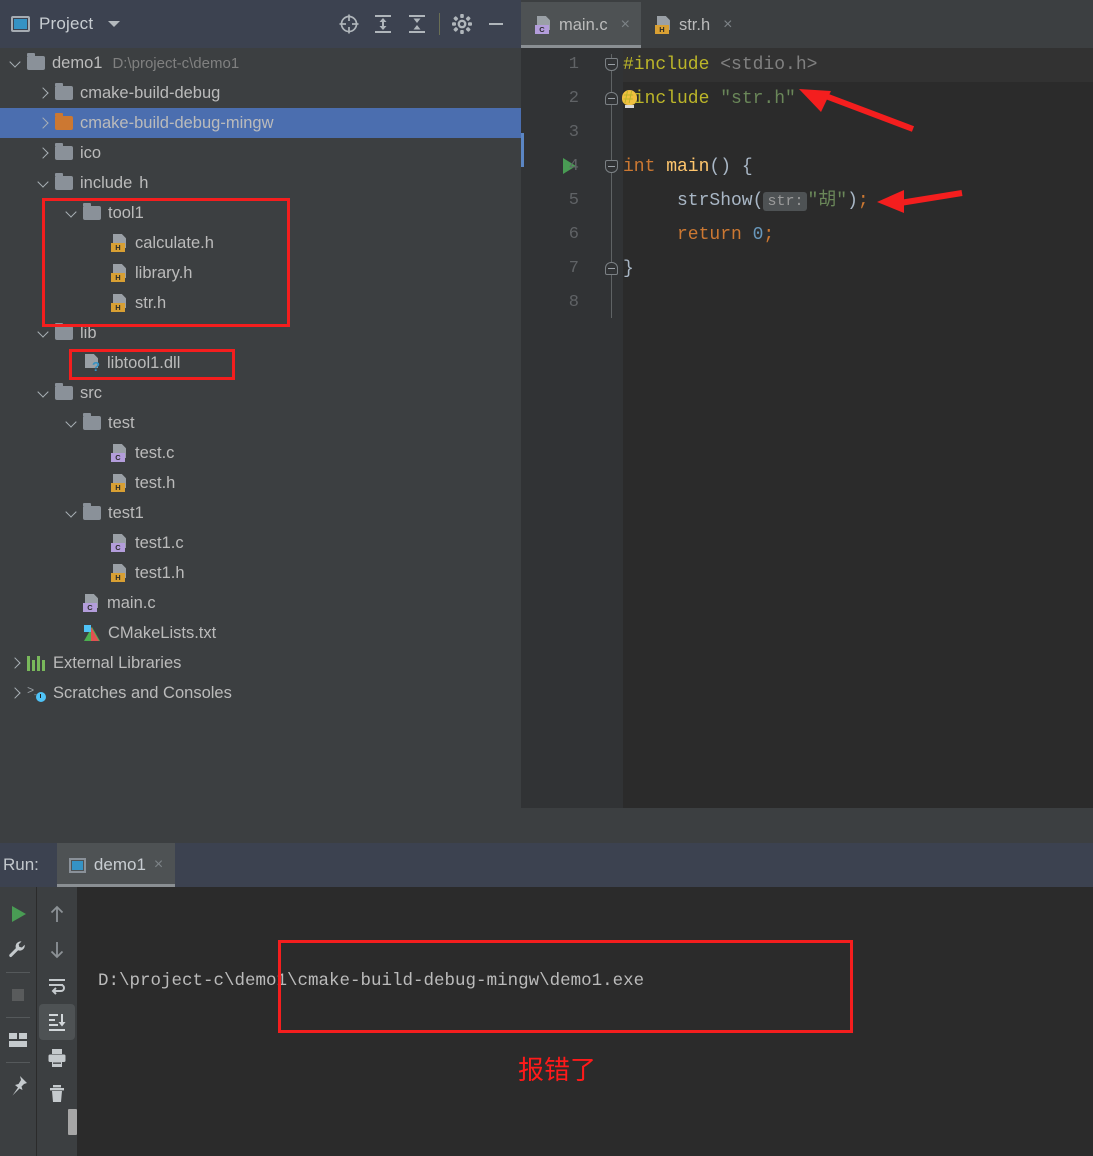 The image size is (1093, 1156). What do you see at coordinates (57, 914) in the screenshot?
I see `arrow-up-icon` at bounding box center [57, 914].